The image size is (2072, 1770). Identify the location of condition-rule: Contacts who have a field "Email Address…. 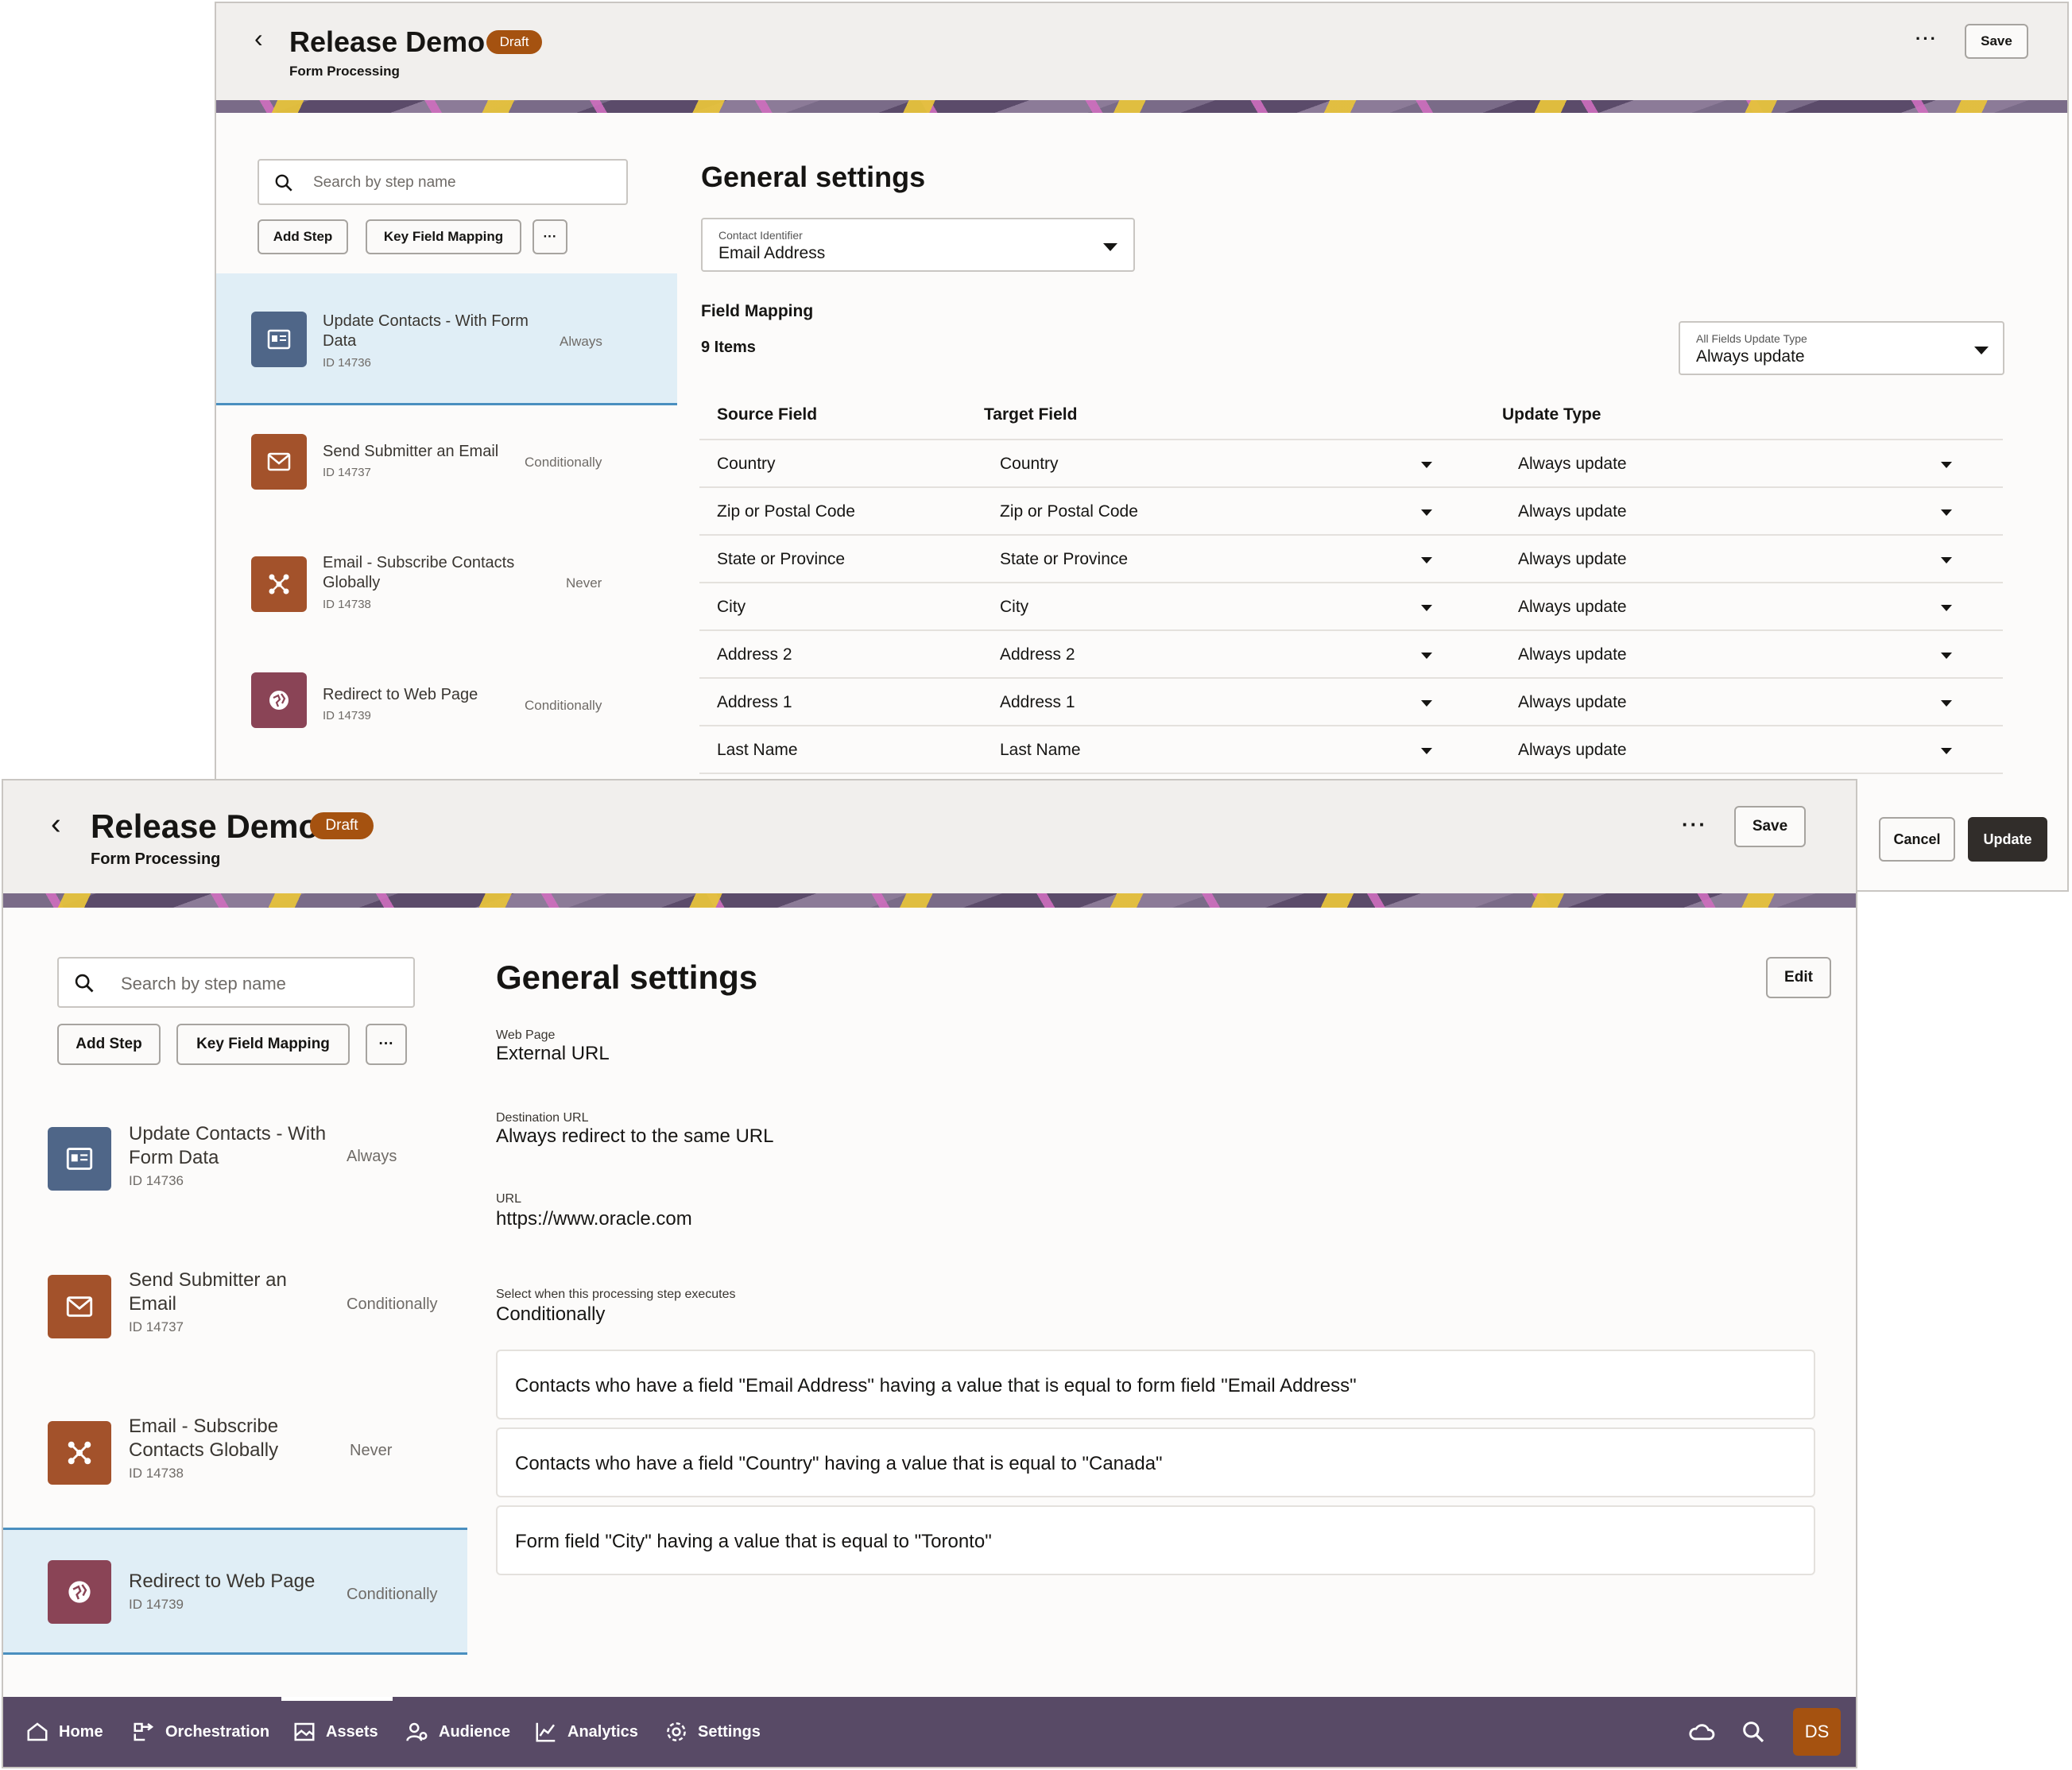
(1155, 1384).